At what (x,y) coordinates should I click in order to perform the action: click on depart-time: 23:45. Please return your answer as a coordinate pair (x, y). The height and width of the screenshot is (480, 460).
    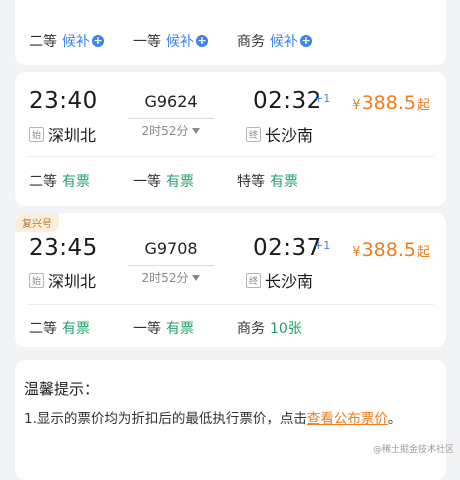
    Looking at the image, I should click on (63, 248).